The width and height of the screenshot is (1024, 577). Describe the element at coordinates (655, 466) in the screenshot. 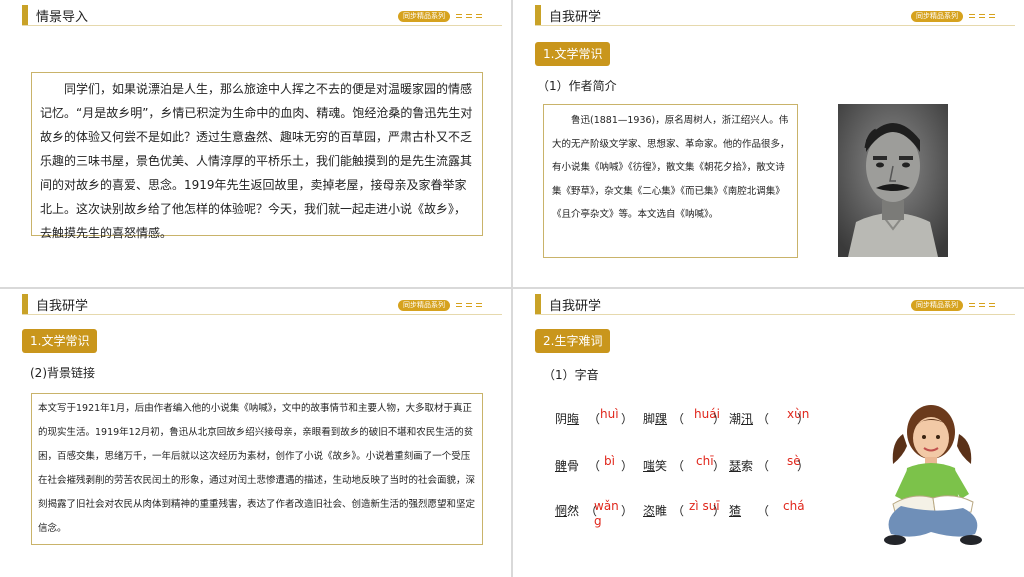

I see `word-chixiao: 嗤笑` at that location.